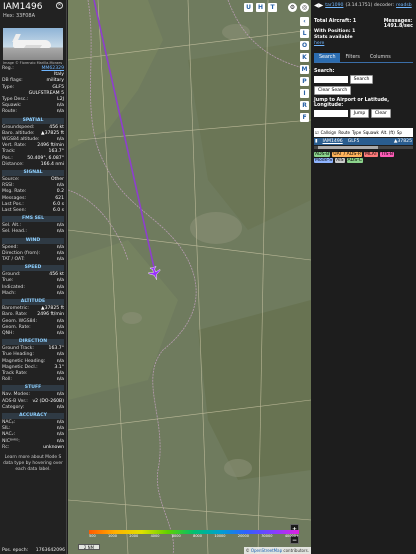  Describe the element at coordinates (333, 90) in the screenshot. I see `clear-search-button: Clear Search` at that location.